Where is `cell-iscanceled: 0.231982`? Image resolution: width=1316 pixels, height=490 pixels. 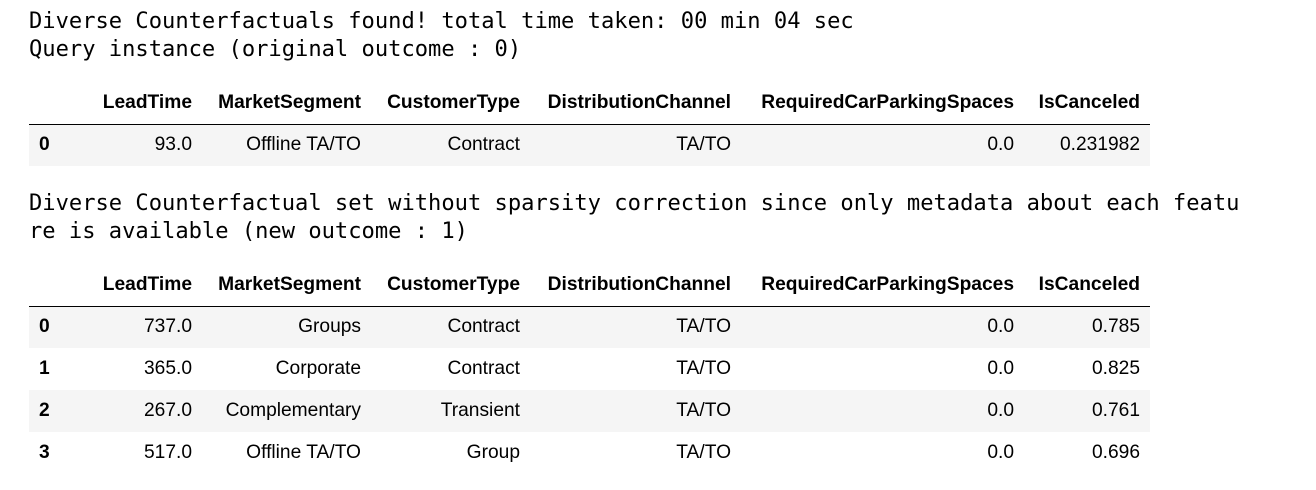
cell-iscanceled: 0.231982 is located at coordinates (1099, 145).